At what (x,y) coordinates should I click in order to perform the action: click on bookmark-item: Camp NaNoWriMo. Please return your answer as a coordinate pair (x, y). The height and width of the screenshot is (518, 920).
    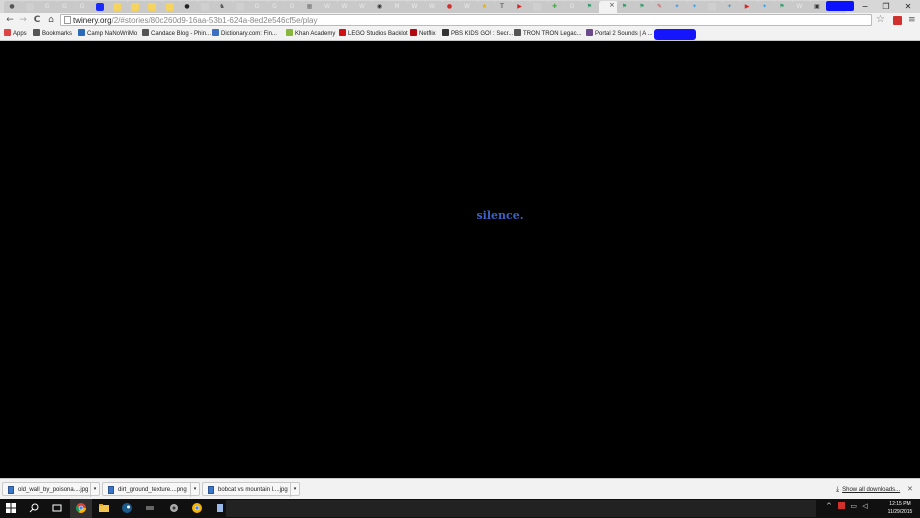
    Looking at the image, I should click on (107, 34).